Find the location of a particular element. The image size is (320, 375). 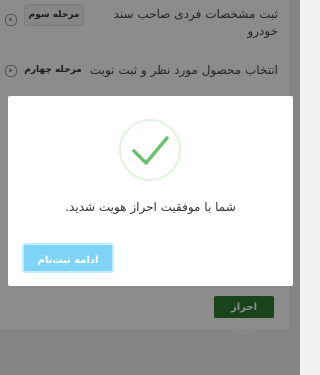

success-message: شما با موفقیت احراز هویت شدید. is located at coordinates (150, 207).